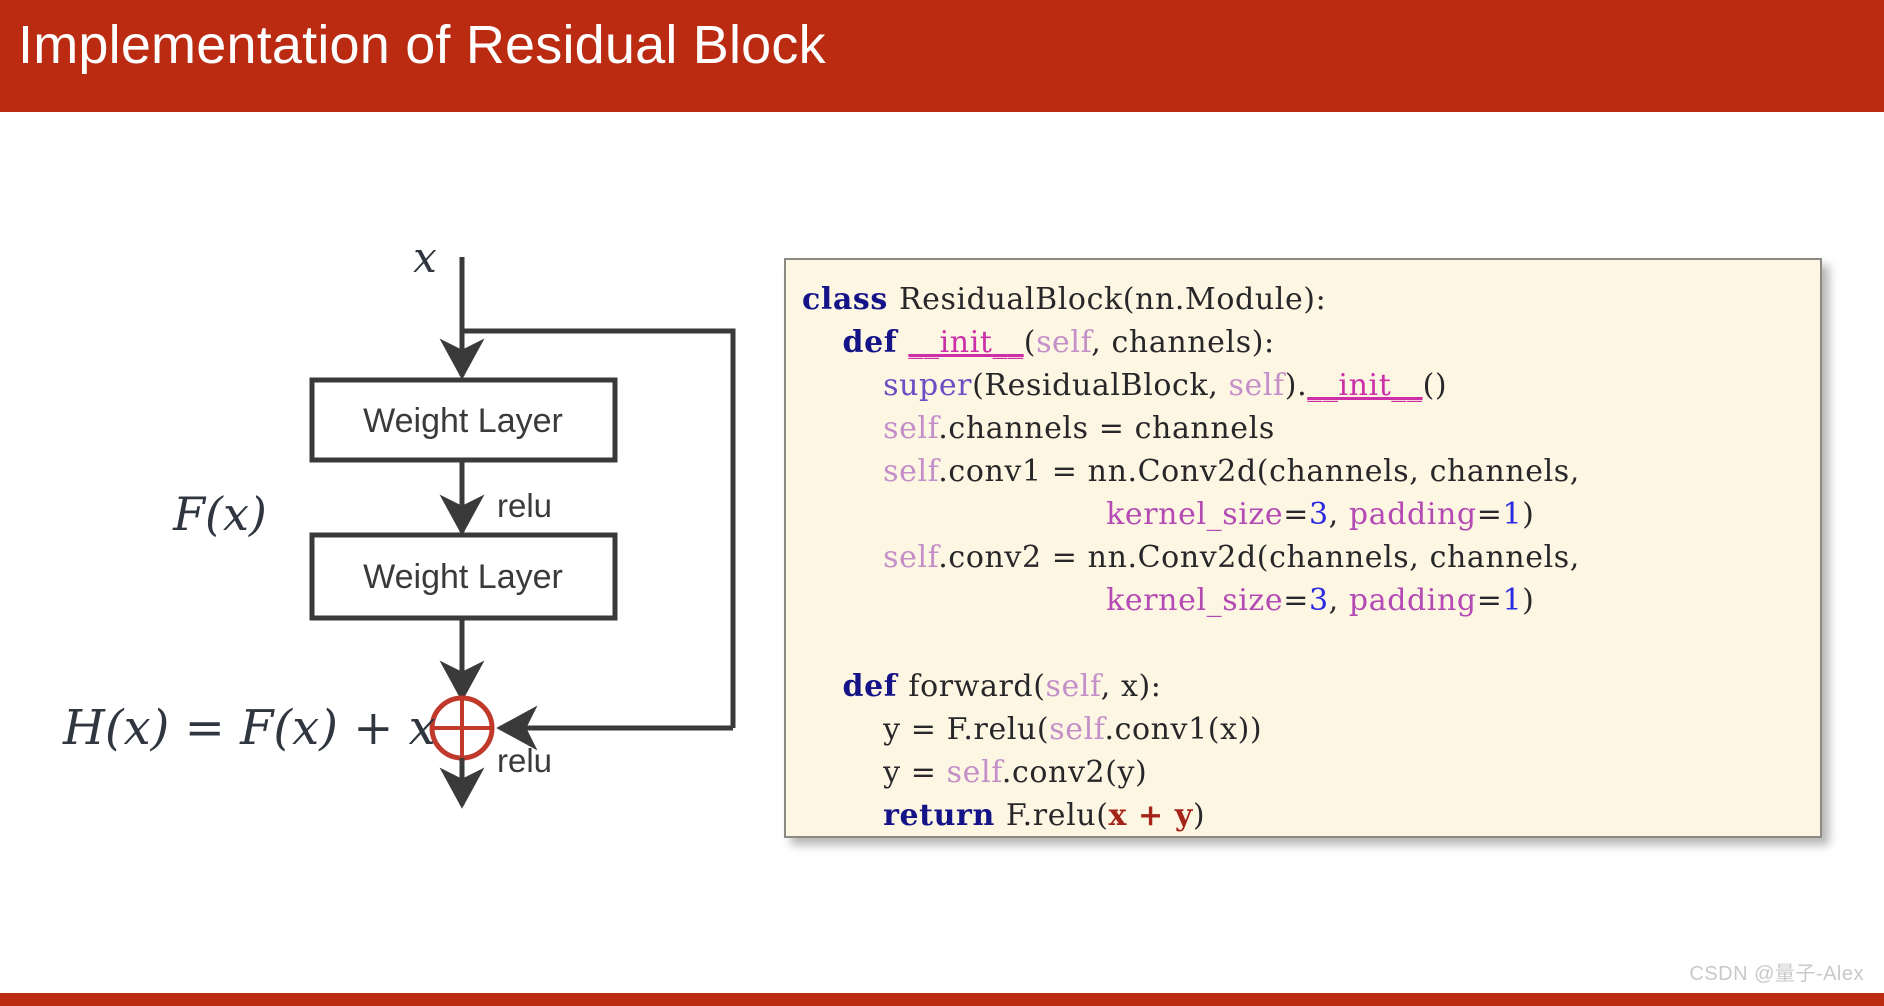  I want to click on code-token: super, so click(928, 385).